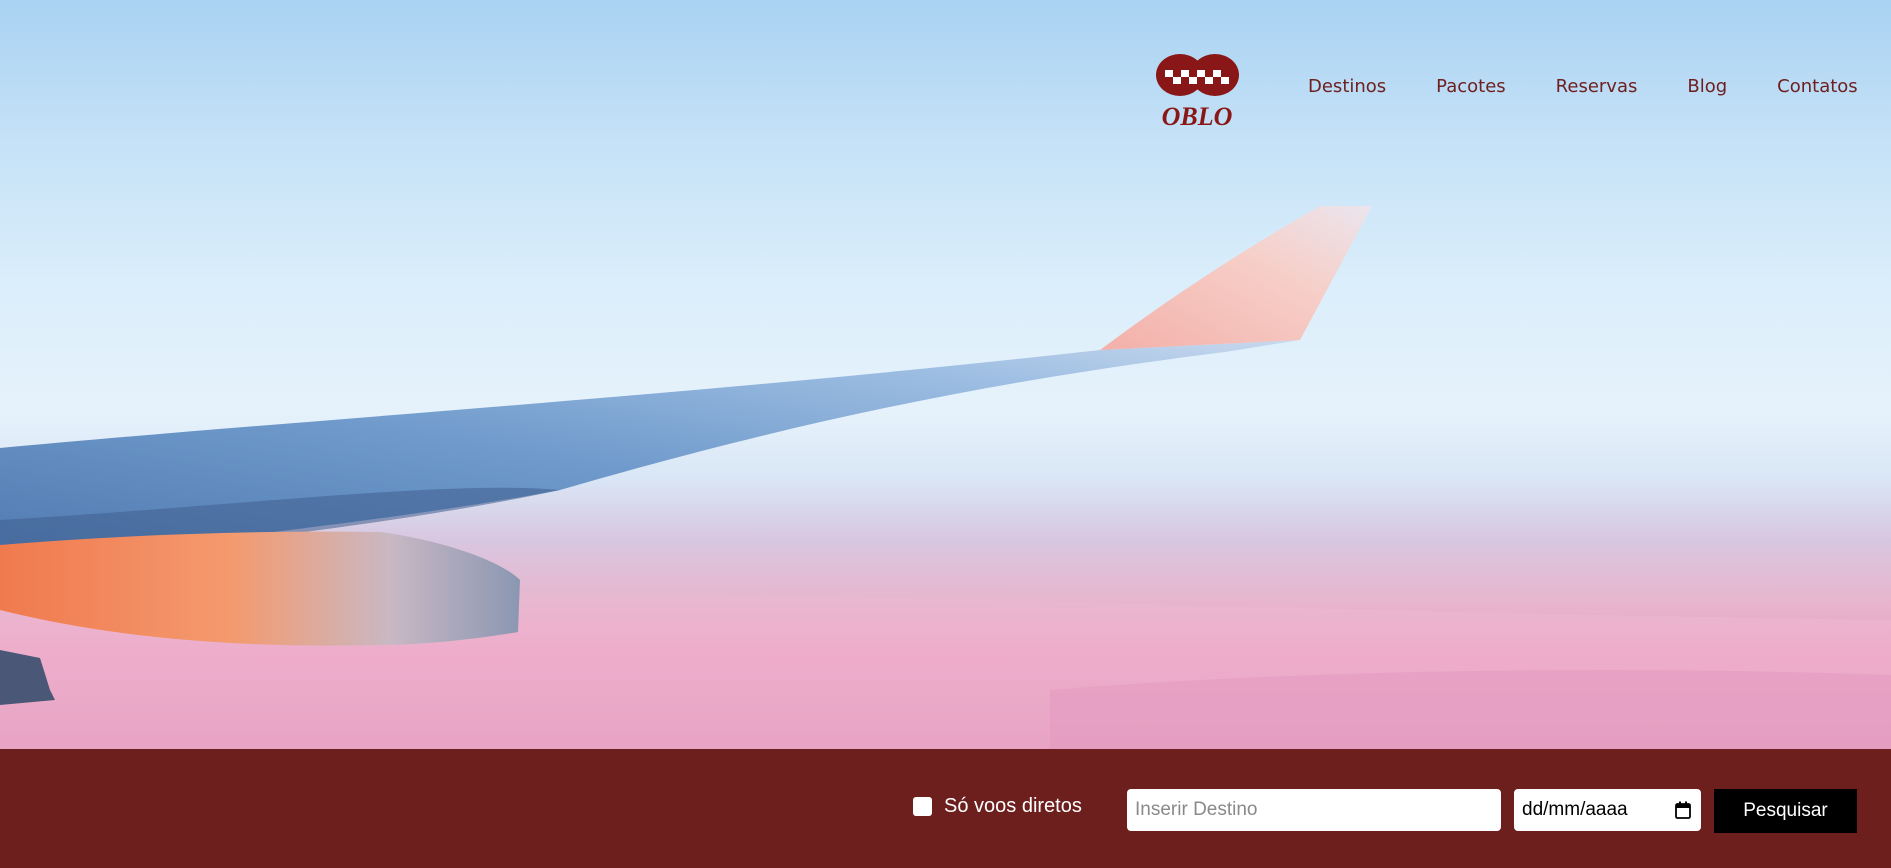  I want to click on direct-flights-option: Só voos diretos, so click(997, 806).